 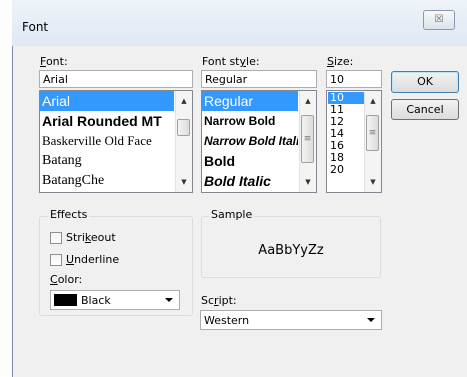 I want to click on title-bar, so click(x=239, y=23).